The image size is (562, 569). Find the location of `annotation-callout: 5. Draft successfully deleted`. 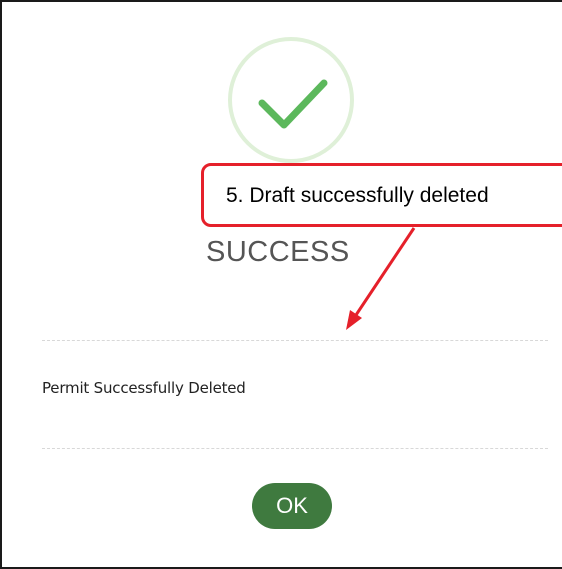

annotation-callout: 5. Draft successfully deleted is located at coordinates (381, 195).